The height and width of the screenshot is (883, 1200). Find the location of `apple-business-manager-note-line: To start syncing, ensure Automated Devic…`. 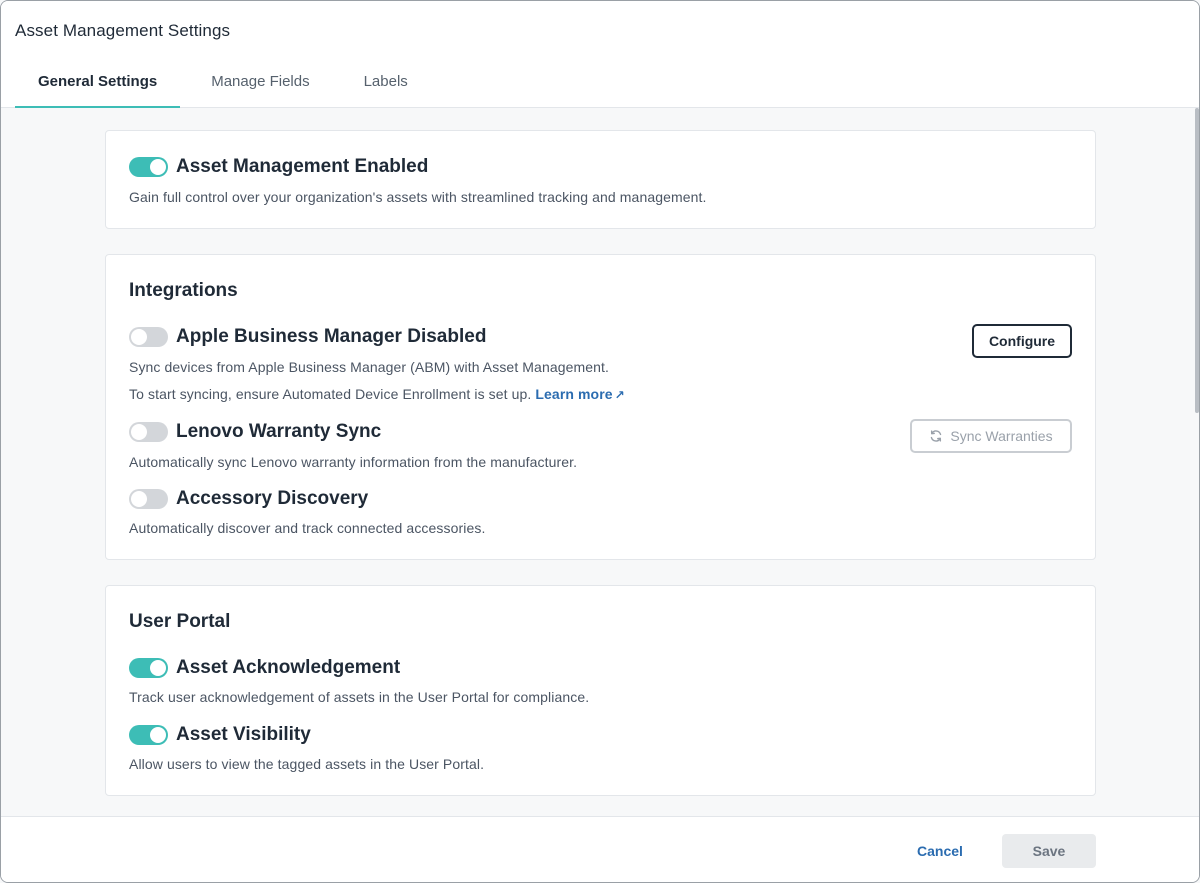

apple-business-manager-note-line: To start syncing, ensure Automated Devic… is located at coordinates (377, 394).